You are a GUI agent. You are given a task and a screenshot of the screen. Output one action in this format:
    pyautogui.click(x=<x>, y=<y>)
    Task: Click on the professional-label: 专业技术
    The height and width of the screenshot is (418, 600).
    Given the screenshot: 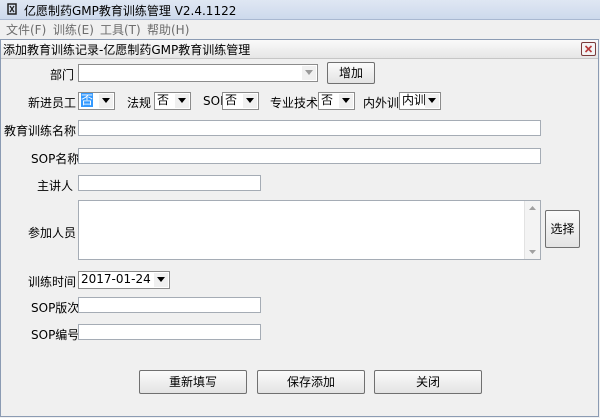 What is the action you would take?
    pyautogui.click(x=294, y=103)
    